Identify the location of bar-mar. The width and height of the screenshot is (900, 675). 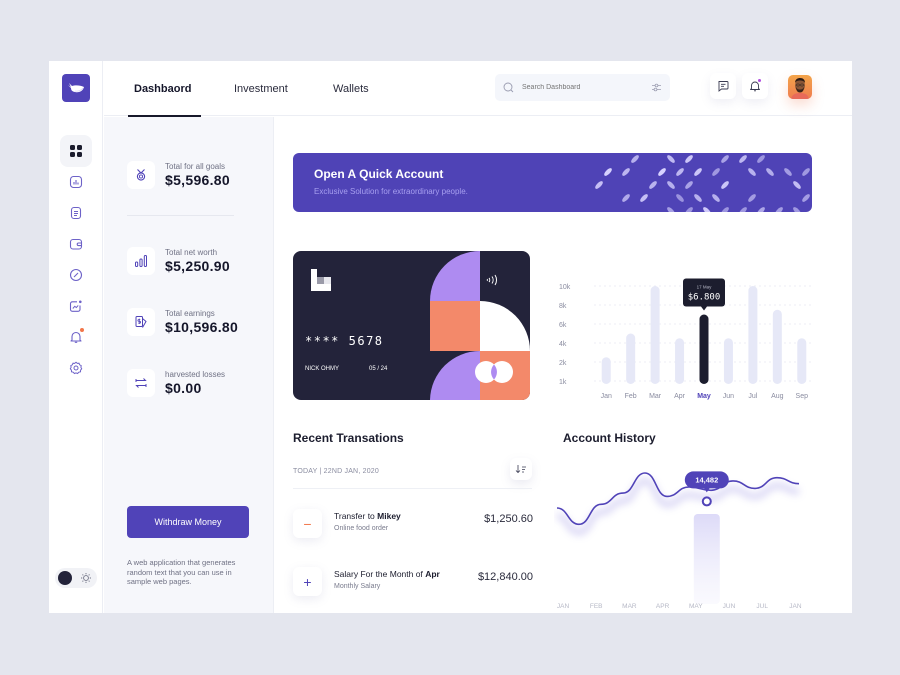
(655, 335).